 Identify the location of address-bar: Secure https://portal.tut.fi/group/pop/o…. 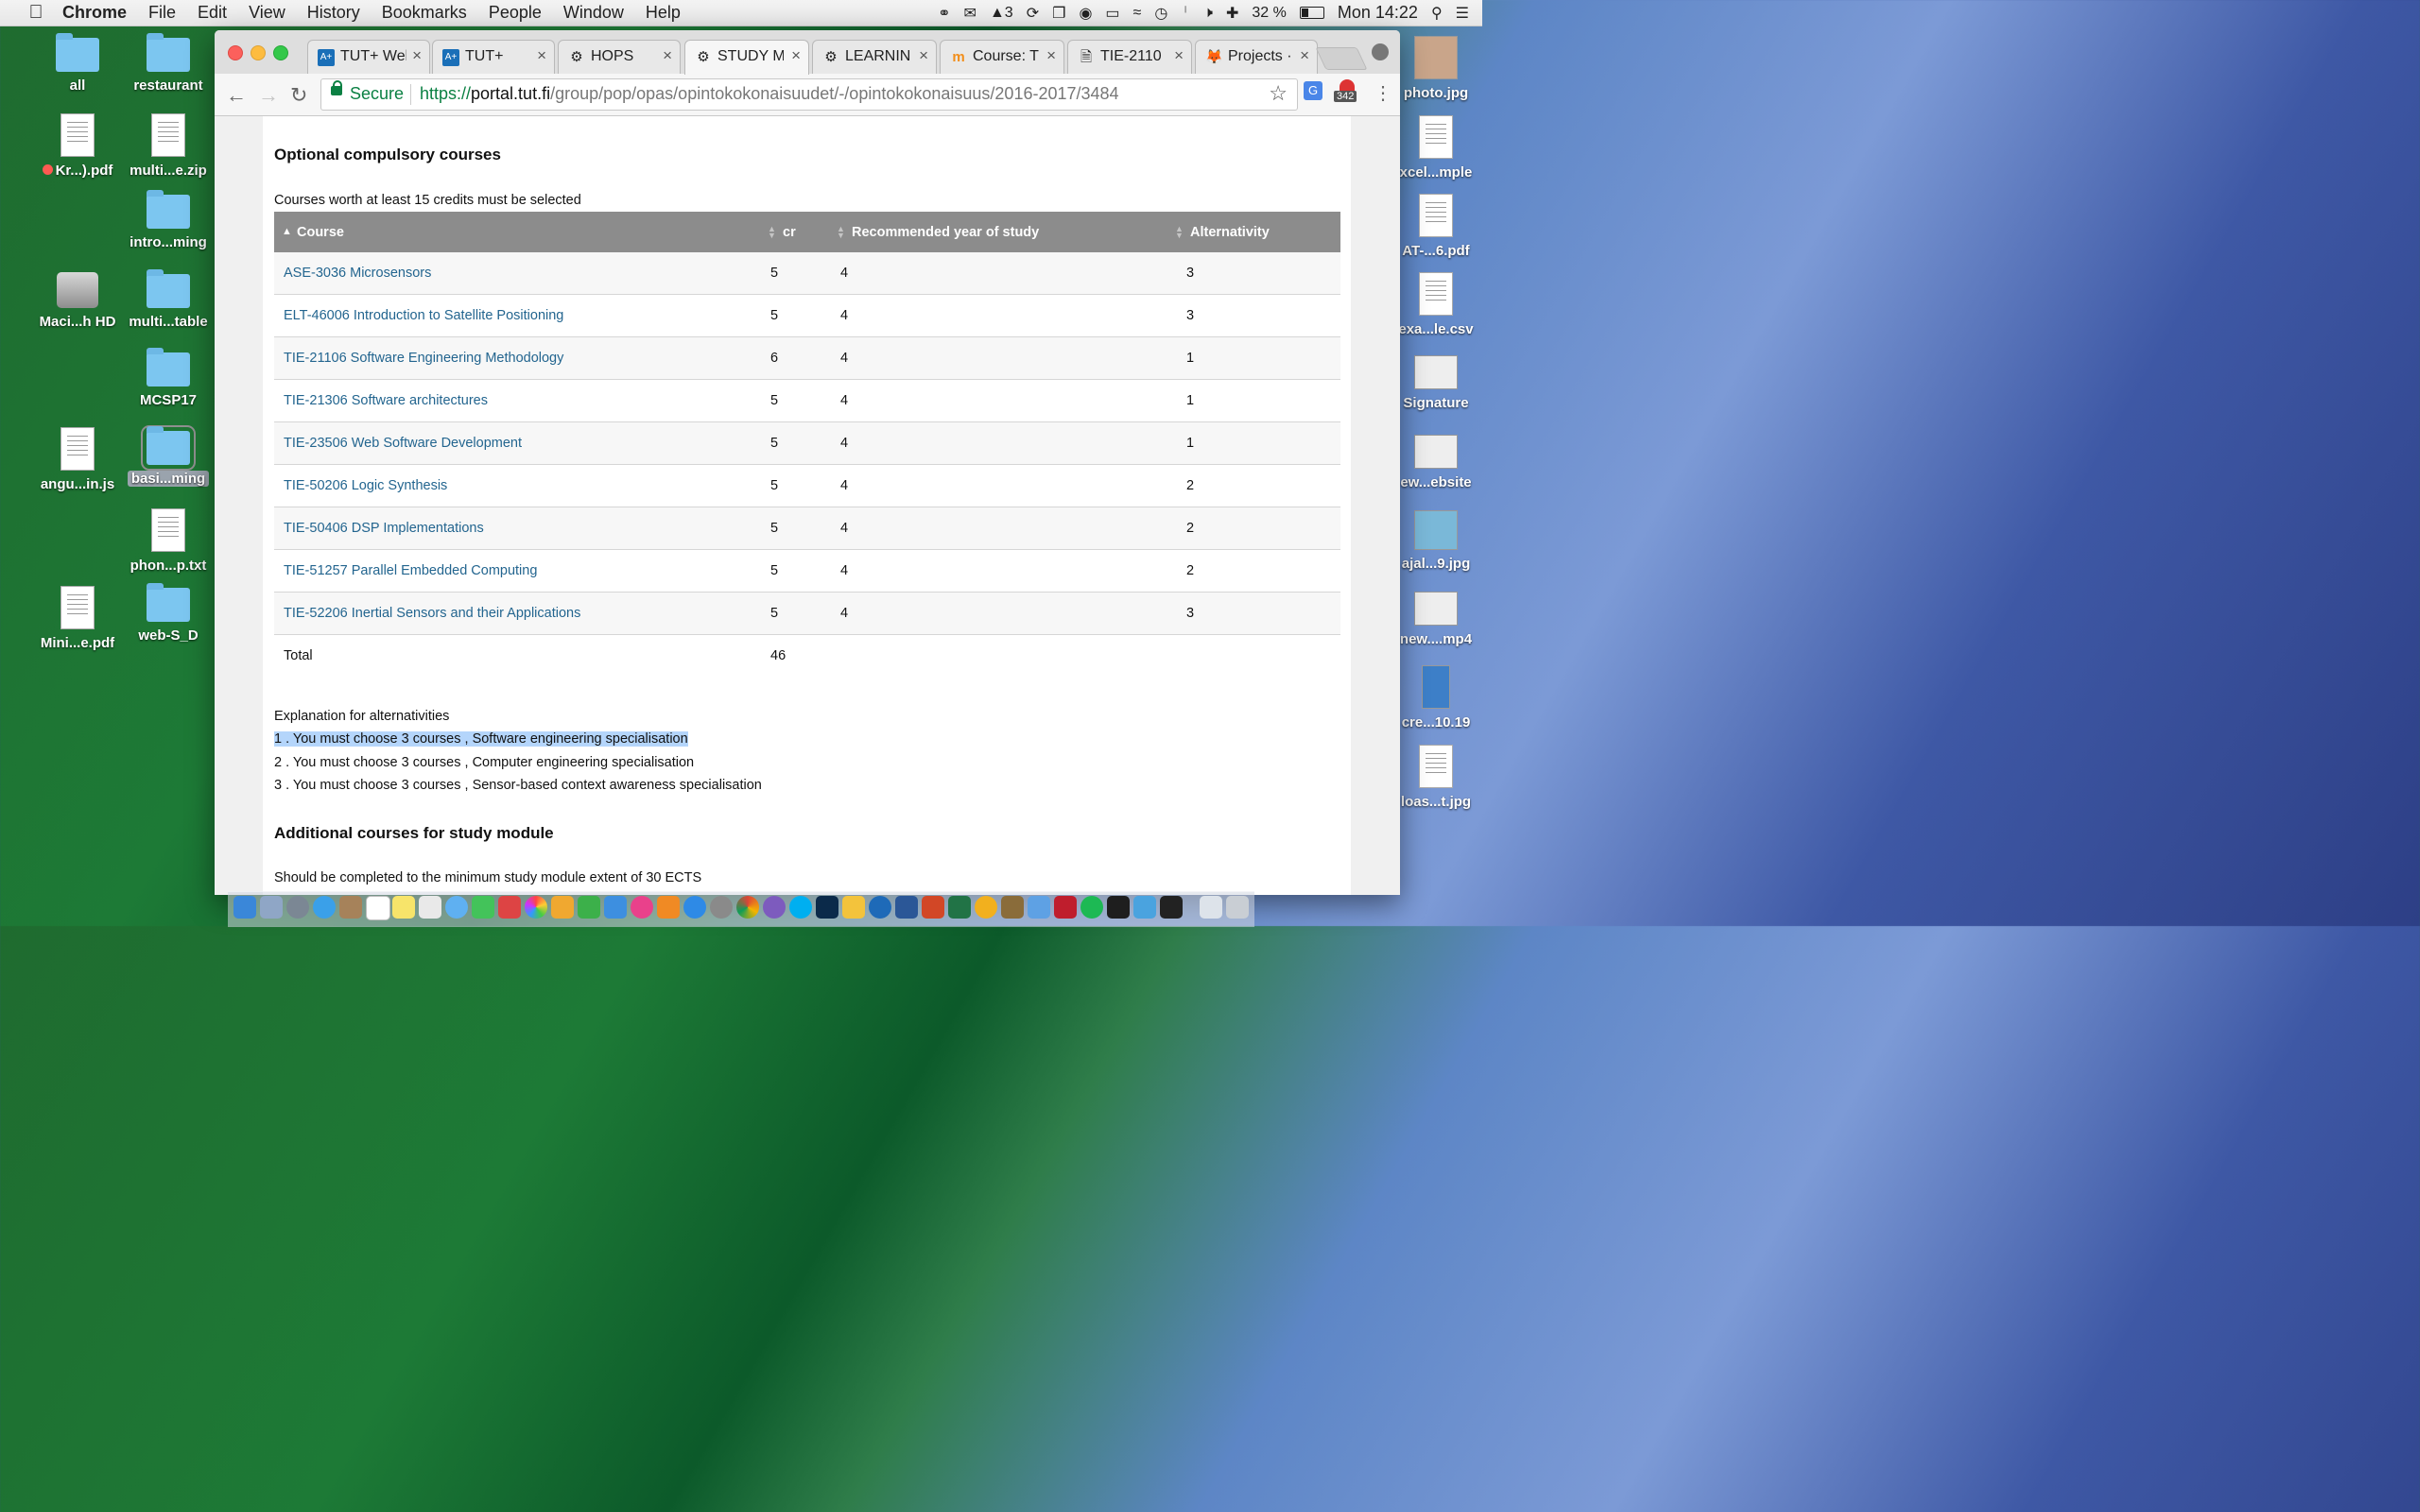
(809, 94).